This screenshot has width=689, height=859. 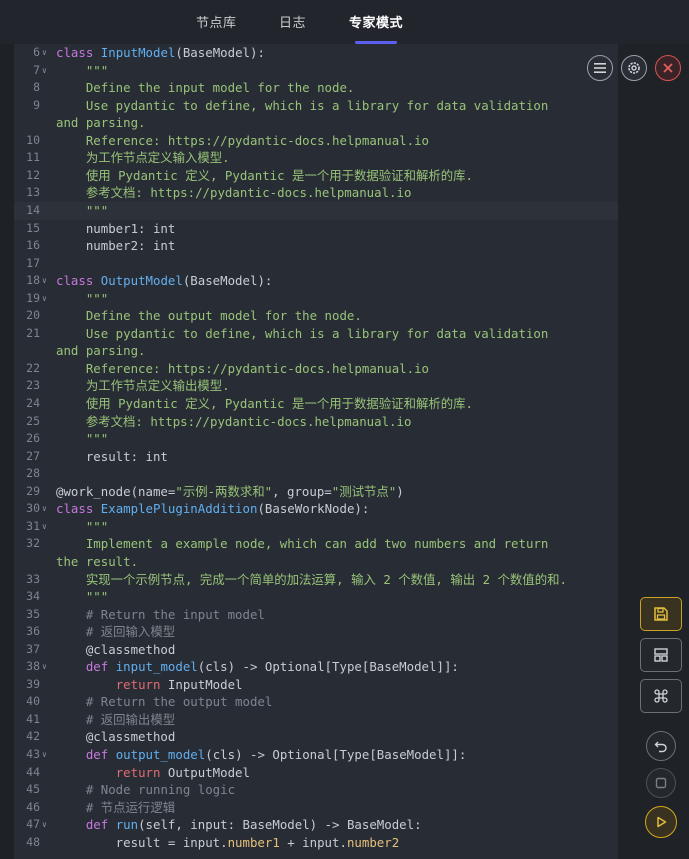 I want to click on code-line: 46 # 节点运行逻辑, so click(x=316, y=808).